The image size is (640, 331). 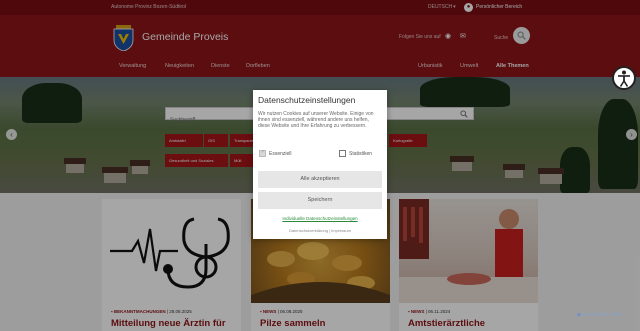 I want to click on dialog-footer-links: Datenschutzerklärung | Impressum, so click(x=320, y=230).